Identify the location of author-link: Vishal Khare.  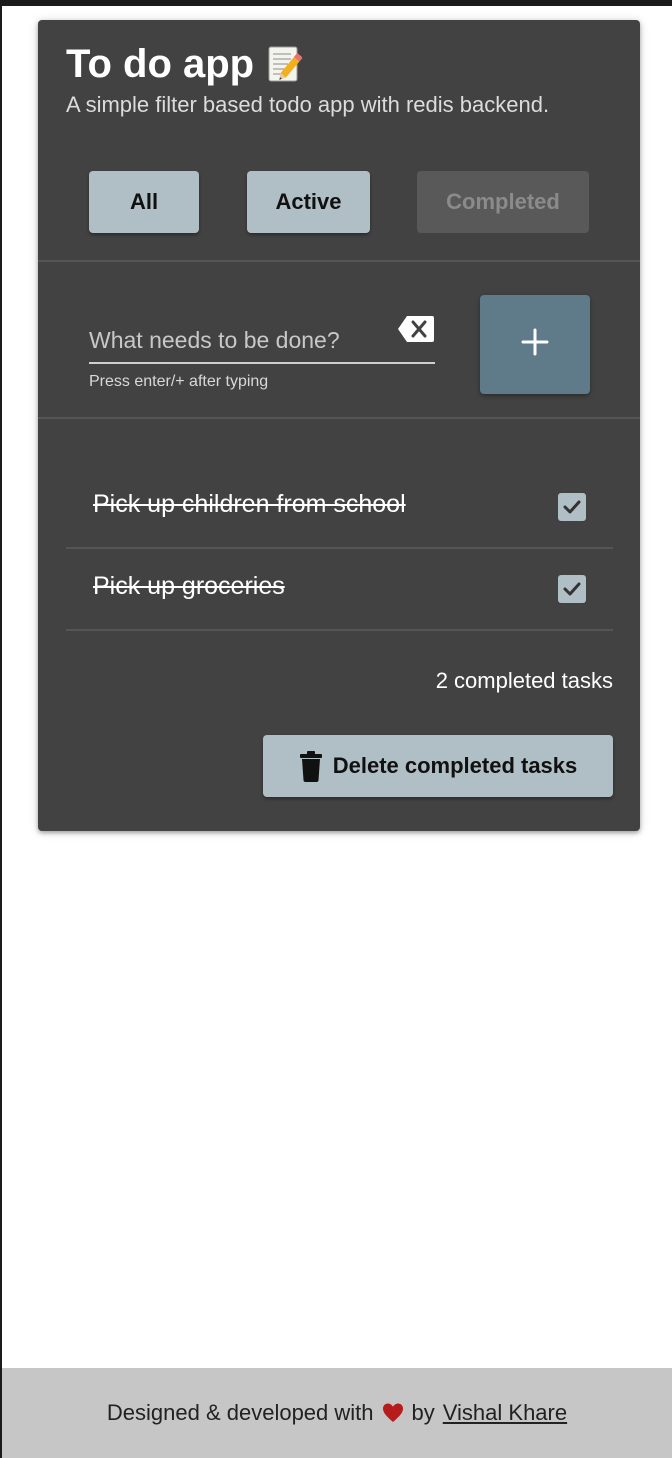
(505, 1413).